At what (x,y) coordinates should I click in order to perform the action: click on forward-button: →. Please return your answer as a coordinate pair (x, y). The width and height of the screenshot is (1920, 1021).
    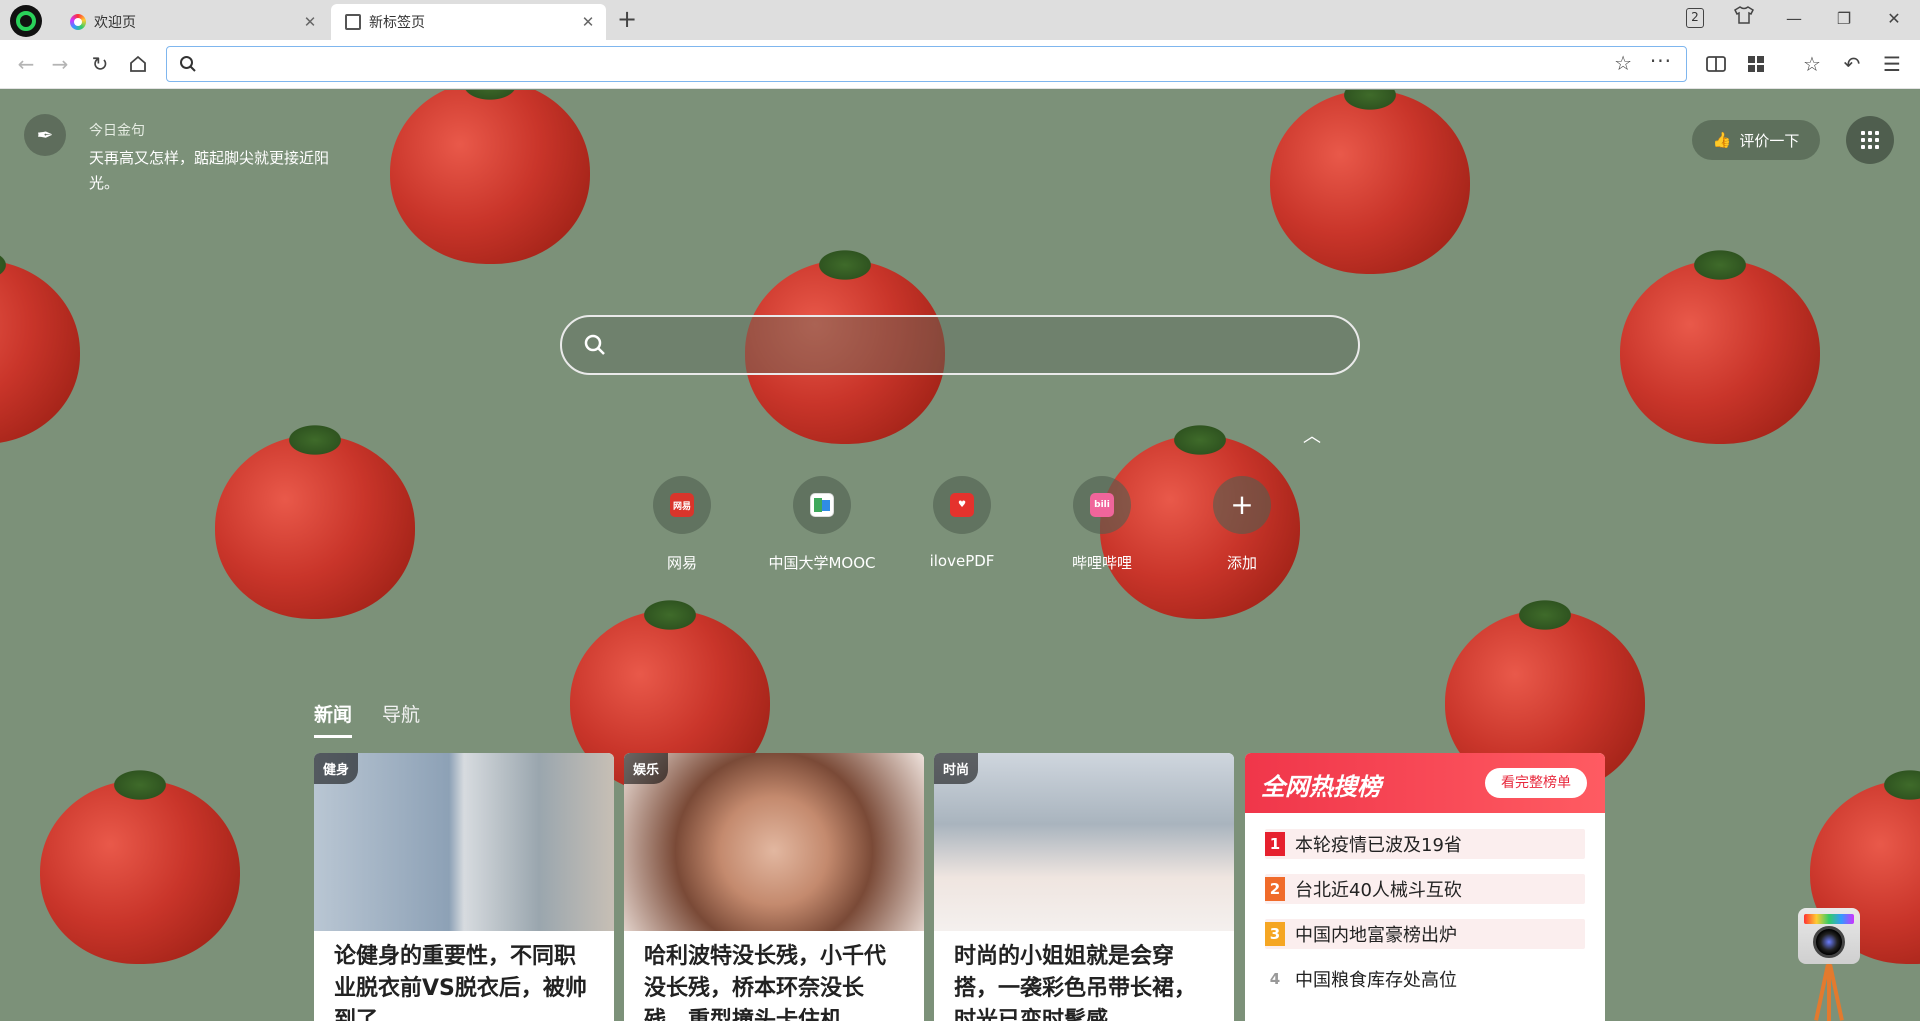
    Looking at the image, I should click on (60, 64).